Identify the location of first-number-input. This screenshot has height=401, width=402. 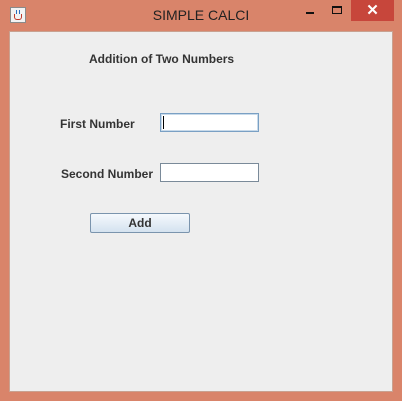
(209, 122).